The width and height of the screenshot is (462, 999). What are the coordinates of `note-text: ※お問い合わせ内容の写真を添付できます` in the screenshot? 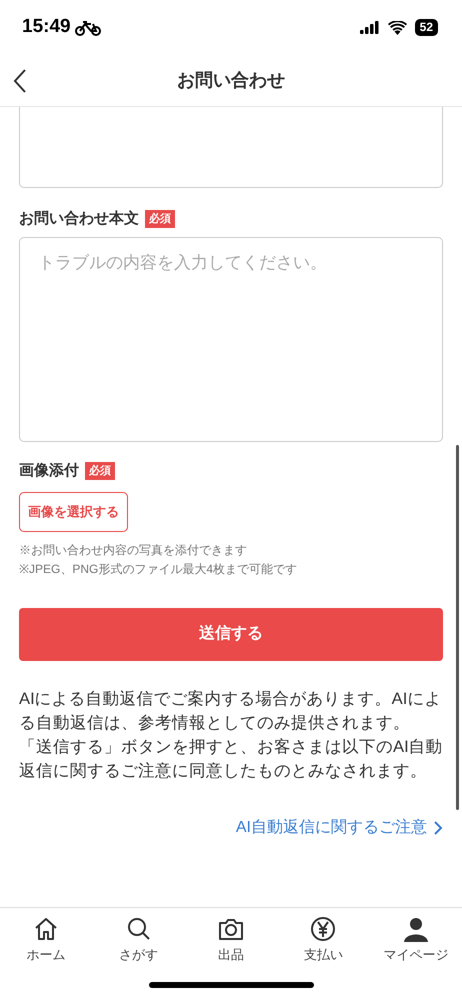 It's located at (133, 550).